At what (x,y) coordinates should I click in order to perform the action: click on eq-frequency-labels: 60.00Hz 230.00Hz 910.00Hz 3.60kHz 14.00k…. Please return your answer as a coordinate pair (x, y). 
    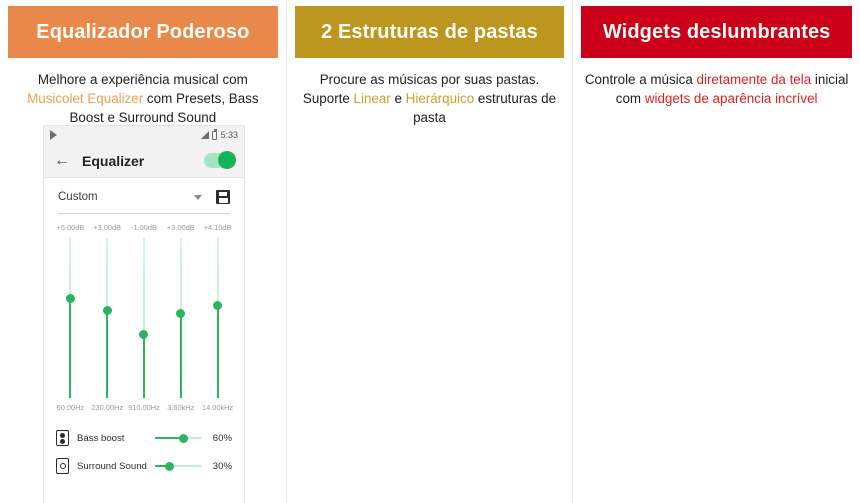
    Looking at the image, I should click on (144, 407).